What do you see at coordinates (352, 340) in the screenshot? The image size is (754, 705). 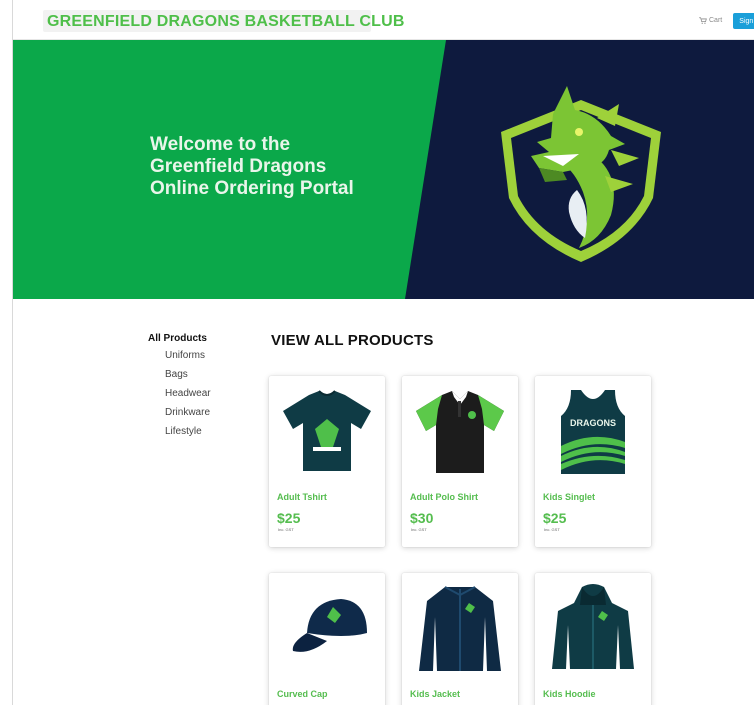 I see `page-title: VIEW ALL PRODUCTS` at bounding box center [352, 340].